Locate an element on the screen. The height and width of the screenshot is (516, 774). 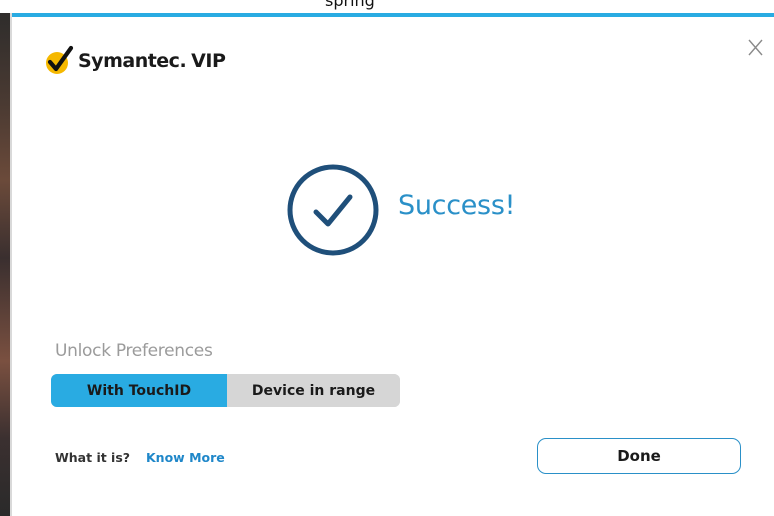
option-device-in-range: Device in range is located at coordinates (313, 390).